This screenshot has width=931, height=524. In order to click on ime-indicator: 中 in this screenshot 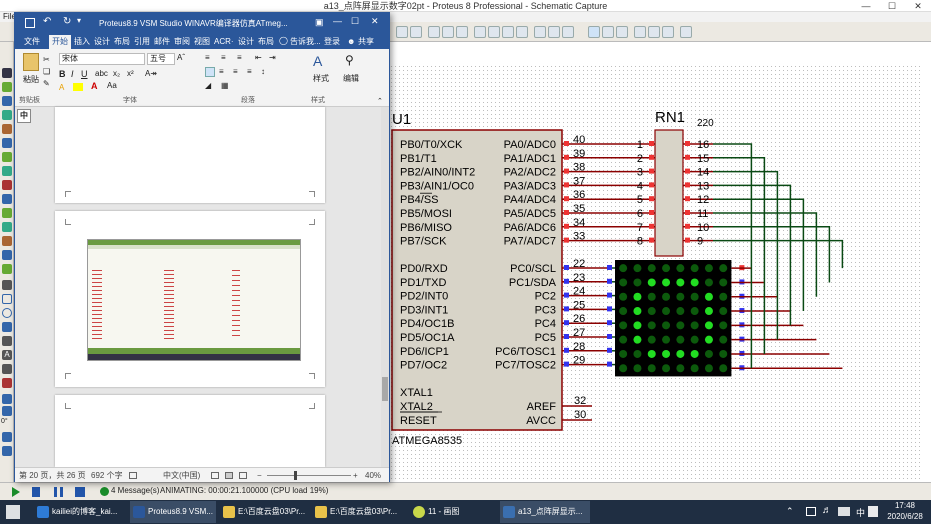, I will do `click(24, 116)`.